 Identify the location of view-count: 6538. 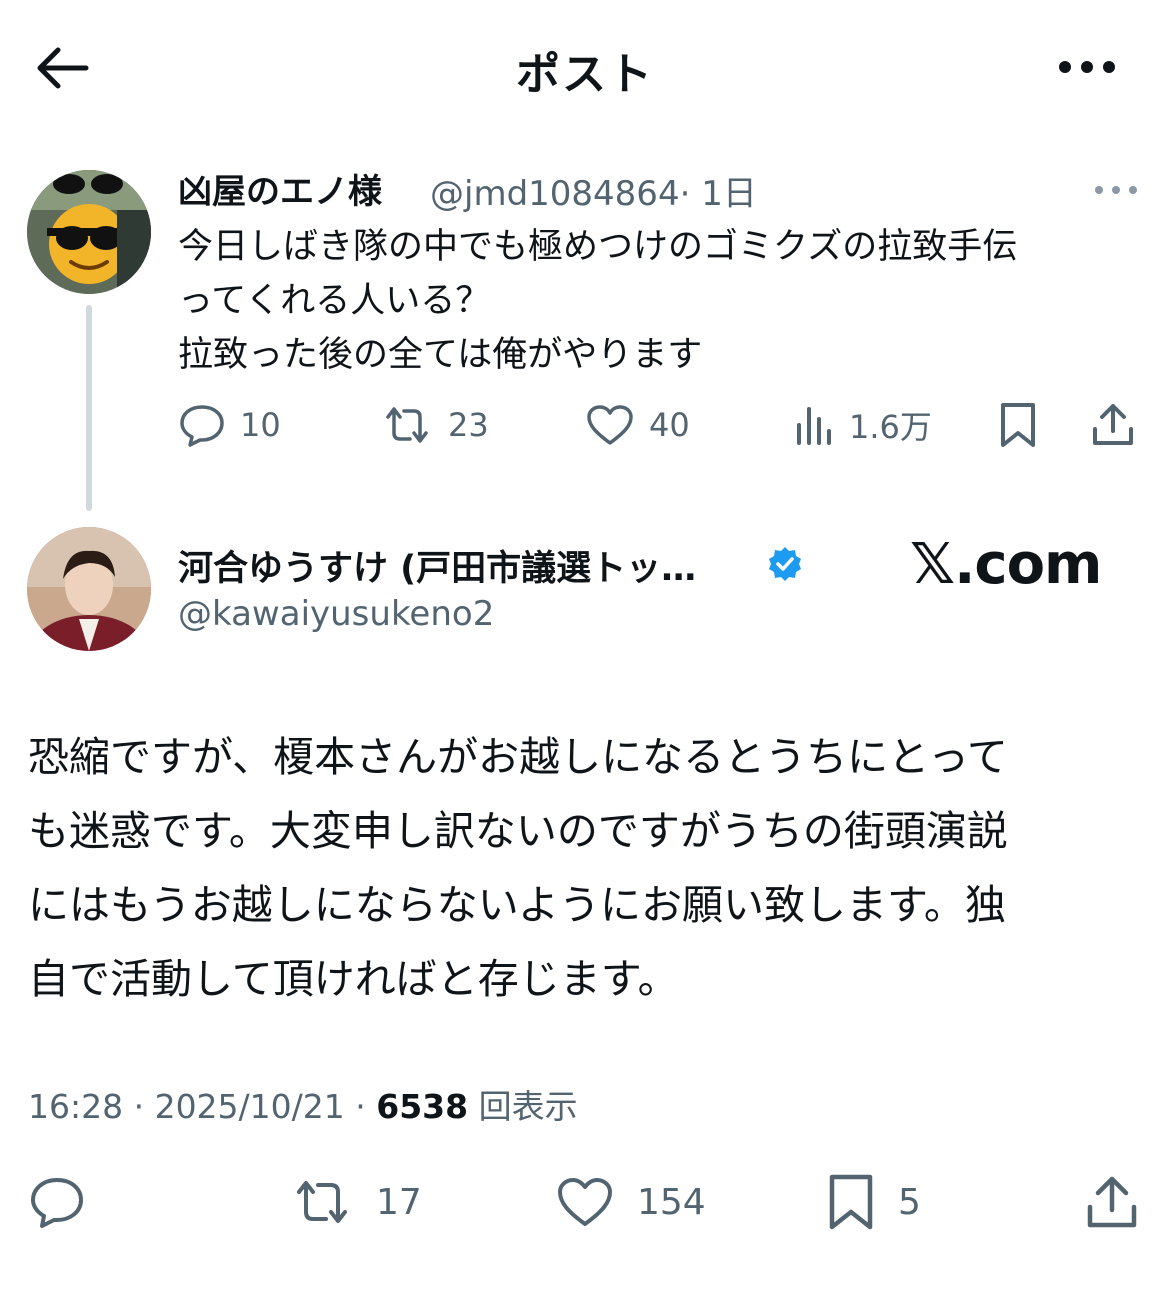
(422, 1106).